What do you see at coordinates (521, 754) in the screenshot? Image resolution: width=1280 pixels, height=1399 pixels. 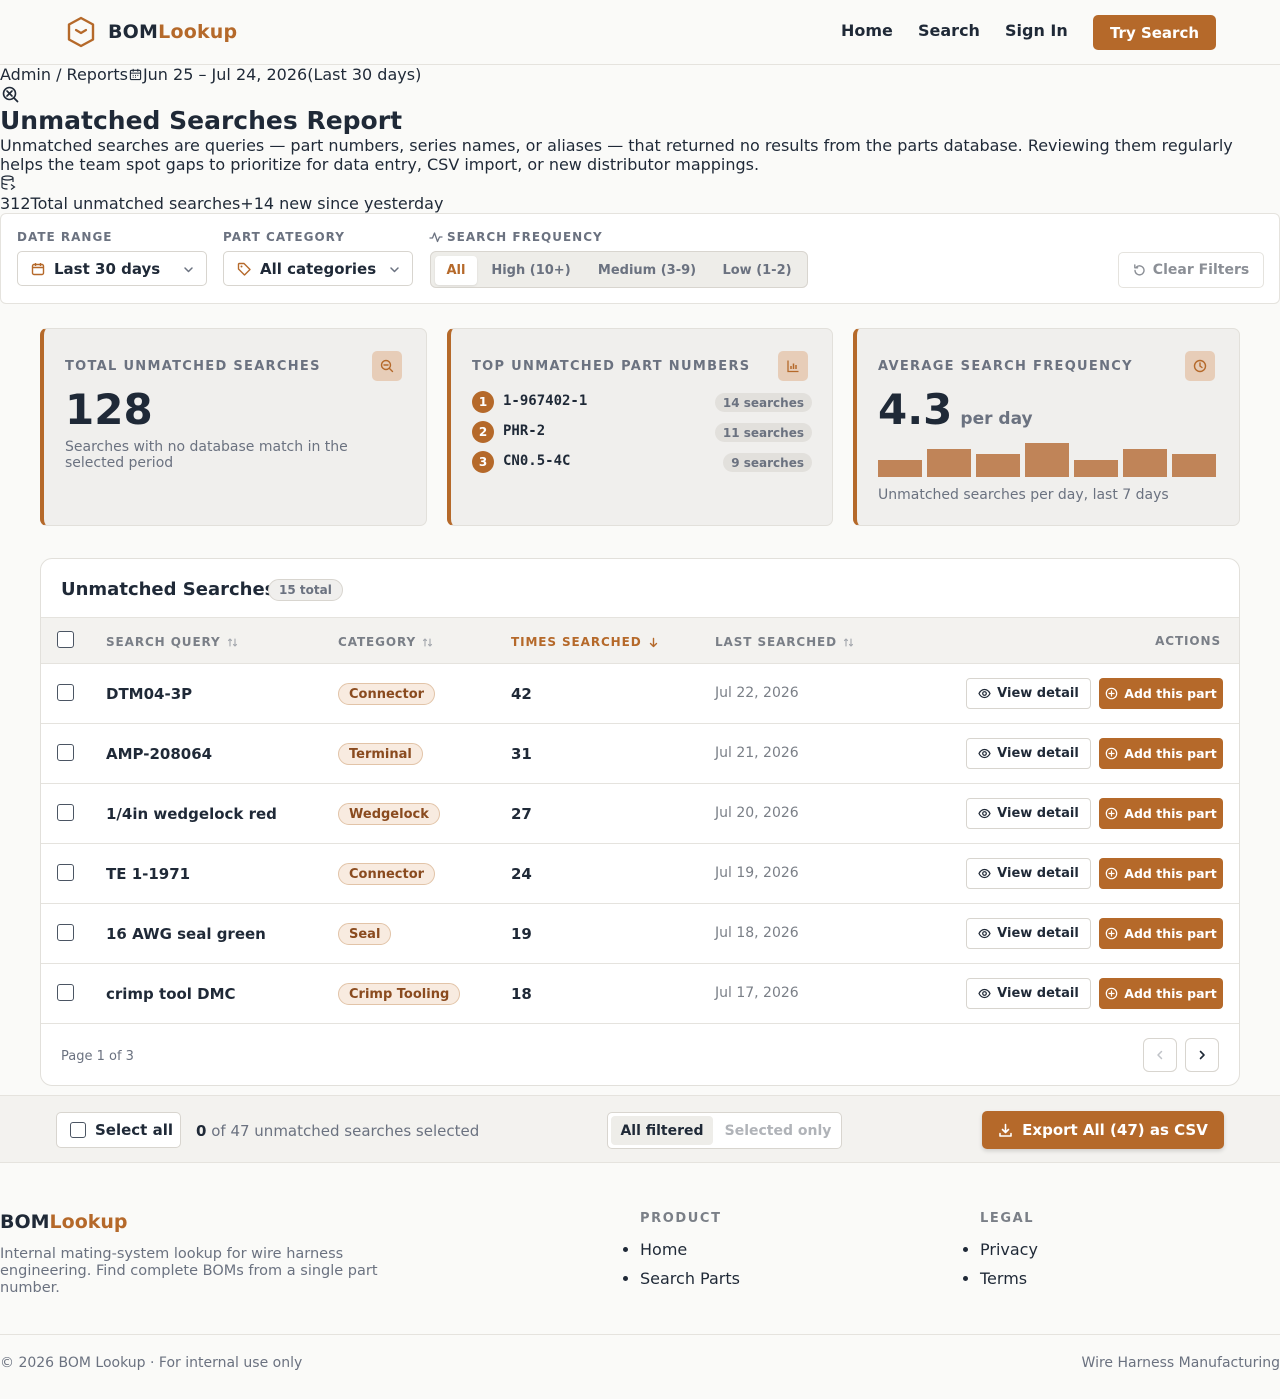 I see `times-searched-cell: 31` at bounding box center [521, 754].